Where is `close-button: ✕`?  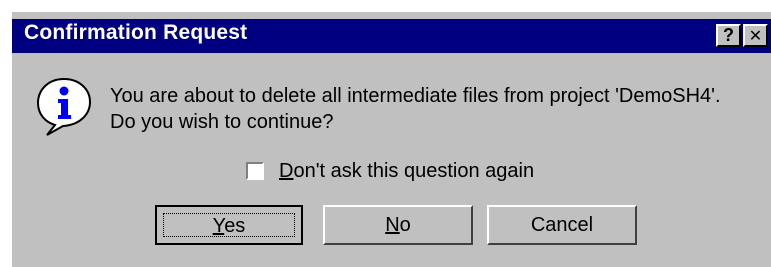 close-button: ✕ is located at coordinates (755, 35).